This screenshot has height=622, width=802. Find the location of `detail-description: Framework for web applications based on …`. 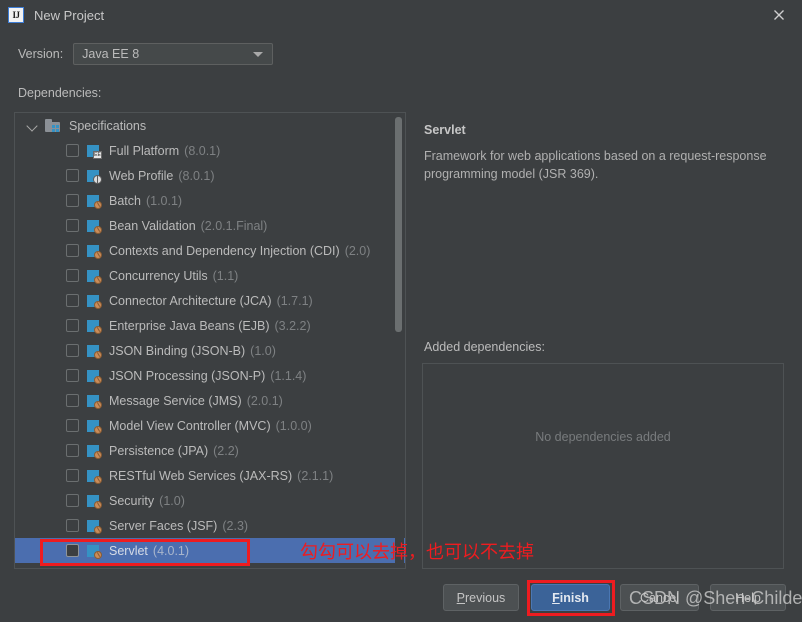

detail-description: Framework for web applications based on … is located at coordinates (595, 165).